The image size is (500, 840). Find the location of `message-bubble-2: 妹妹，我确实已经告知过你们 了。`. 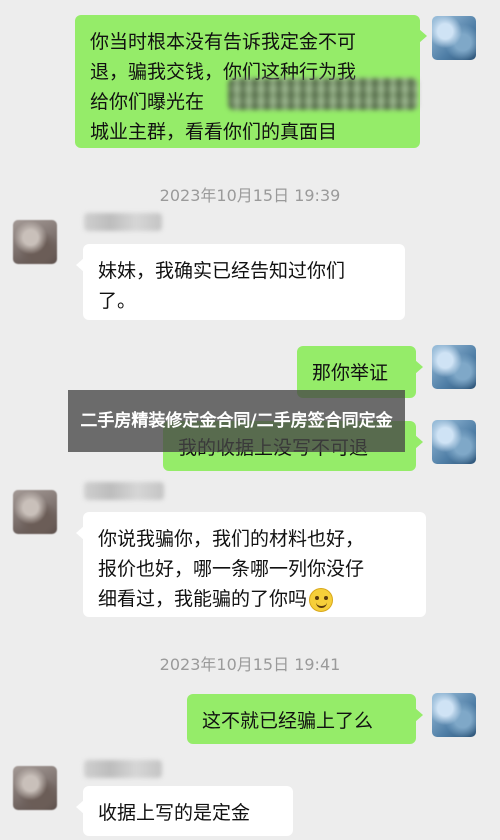

message-bubble-2: 妹妹，我确实已经告知过你们 了。 is located at coordinates (240, 282).